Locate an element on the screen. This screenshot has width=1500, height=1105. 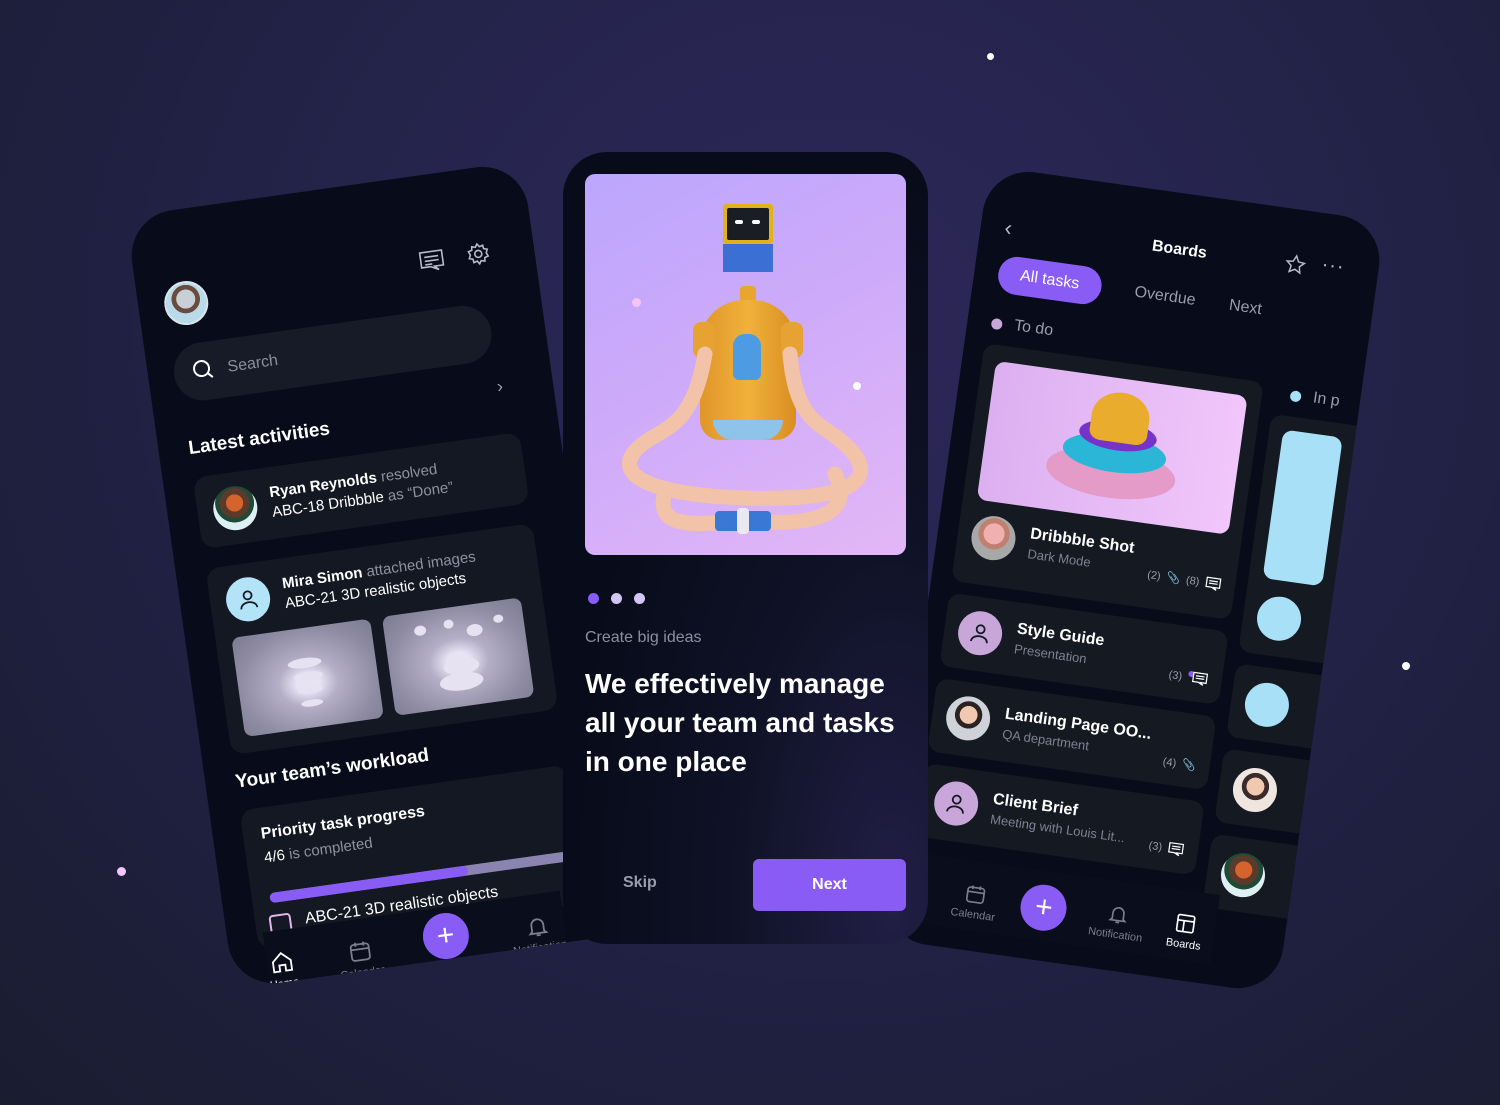
workload-heading: Your team’s workload is located at coordinates (332, 768).